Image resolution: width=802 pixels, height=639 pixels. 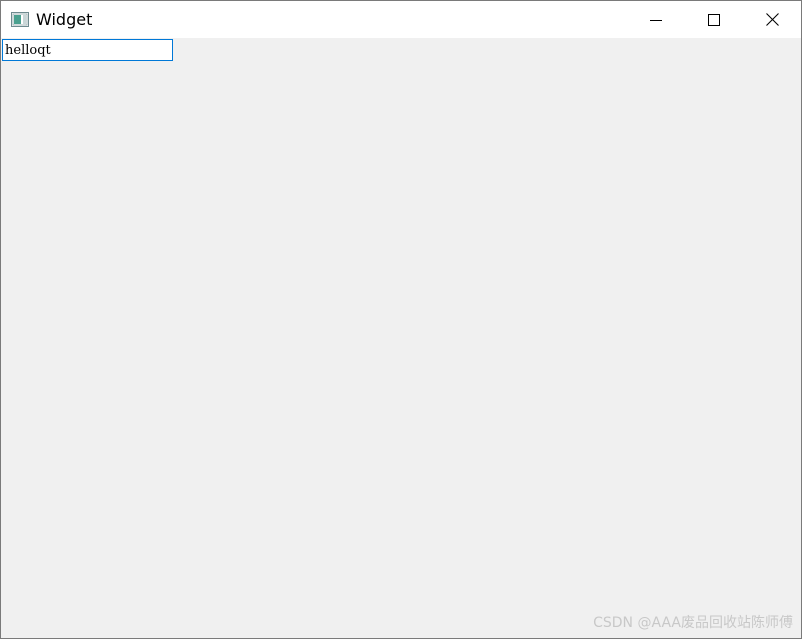 What do you see at coordinates (87, 50) in the screenshot?
I see `line-edit-input` at bounding box center [87, 50].